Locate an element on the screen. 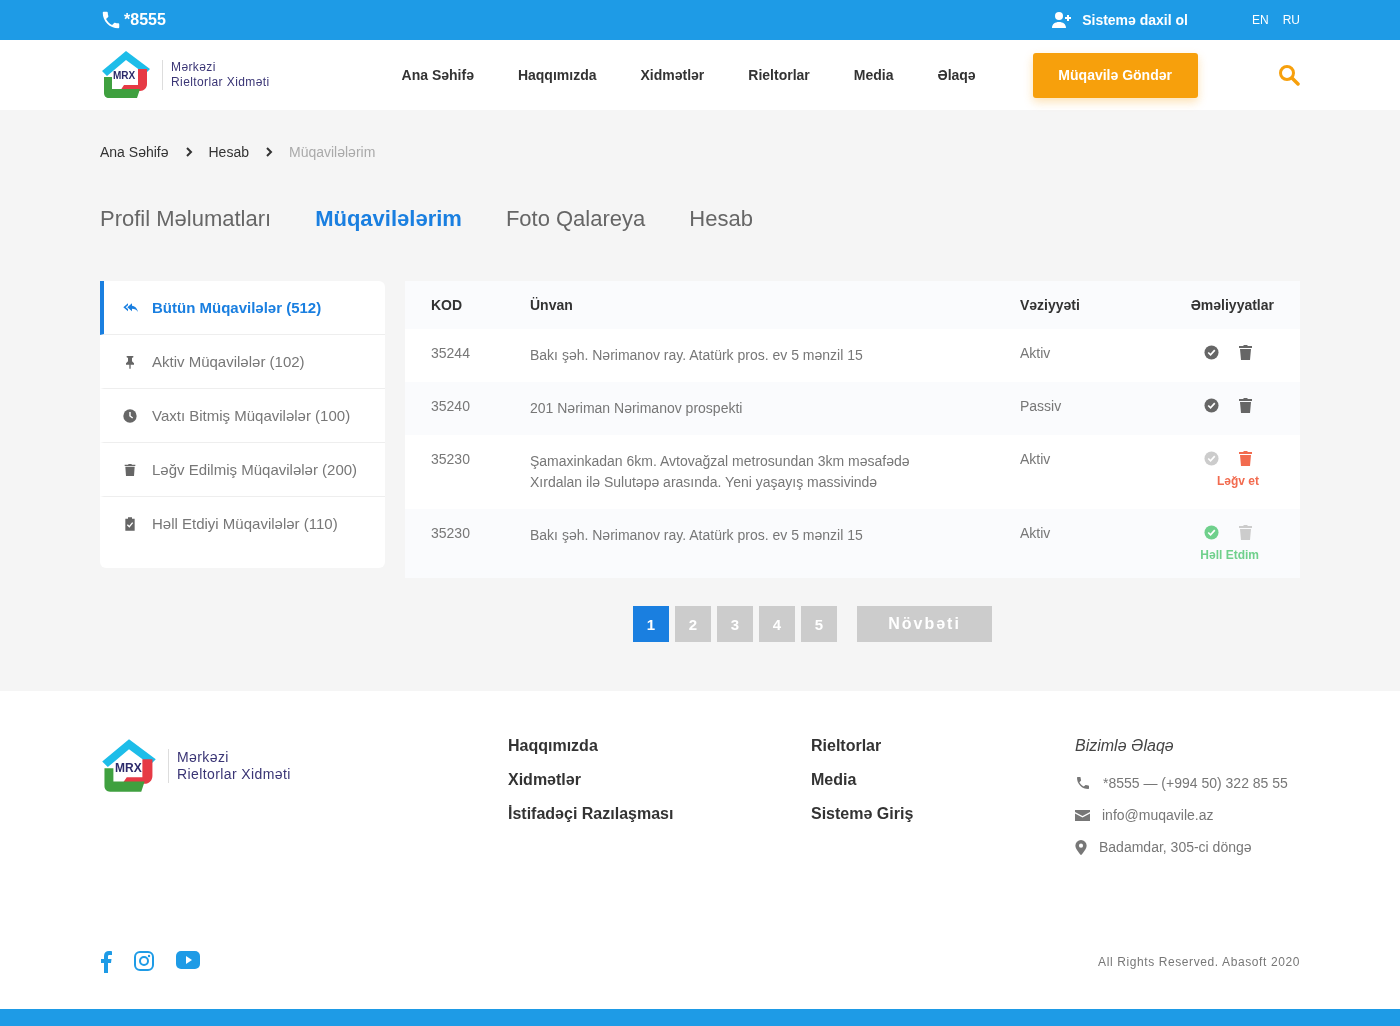  nav-link: Media is located at coordinates (873, 75).